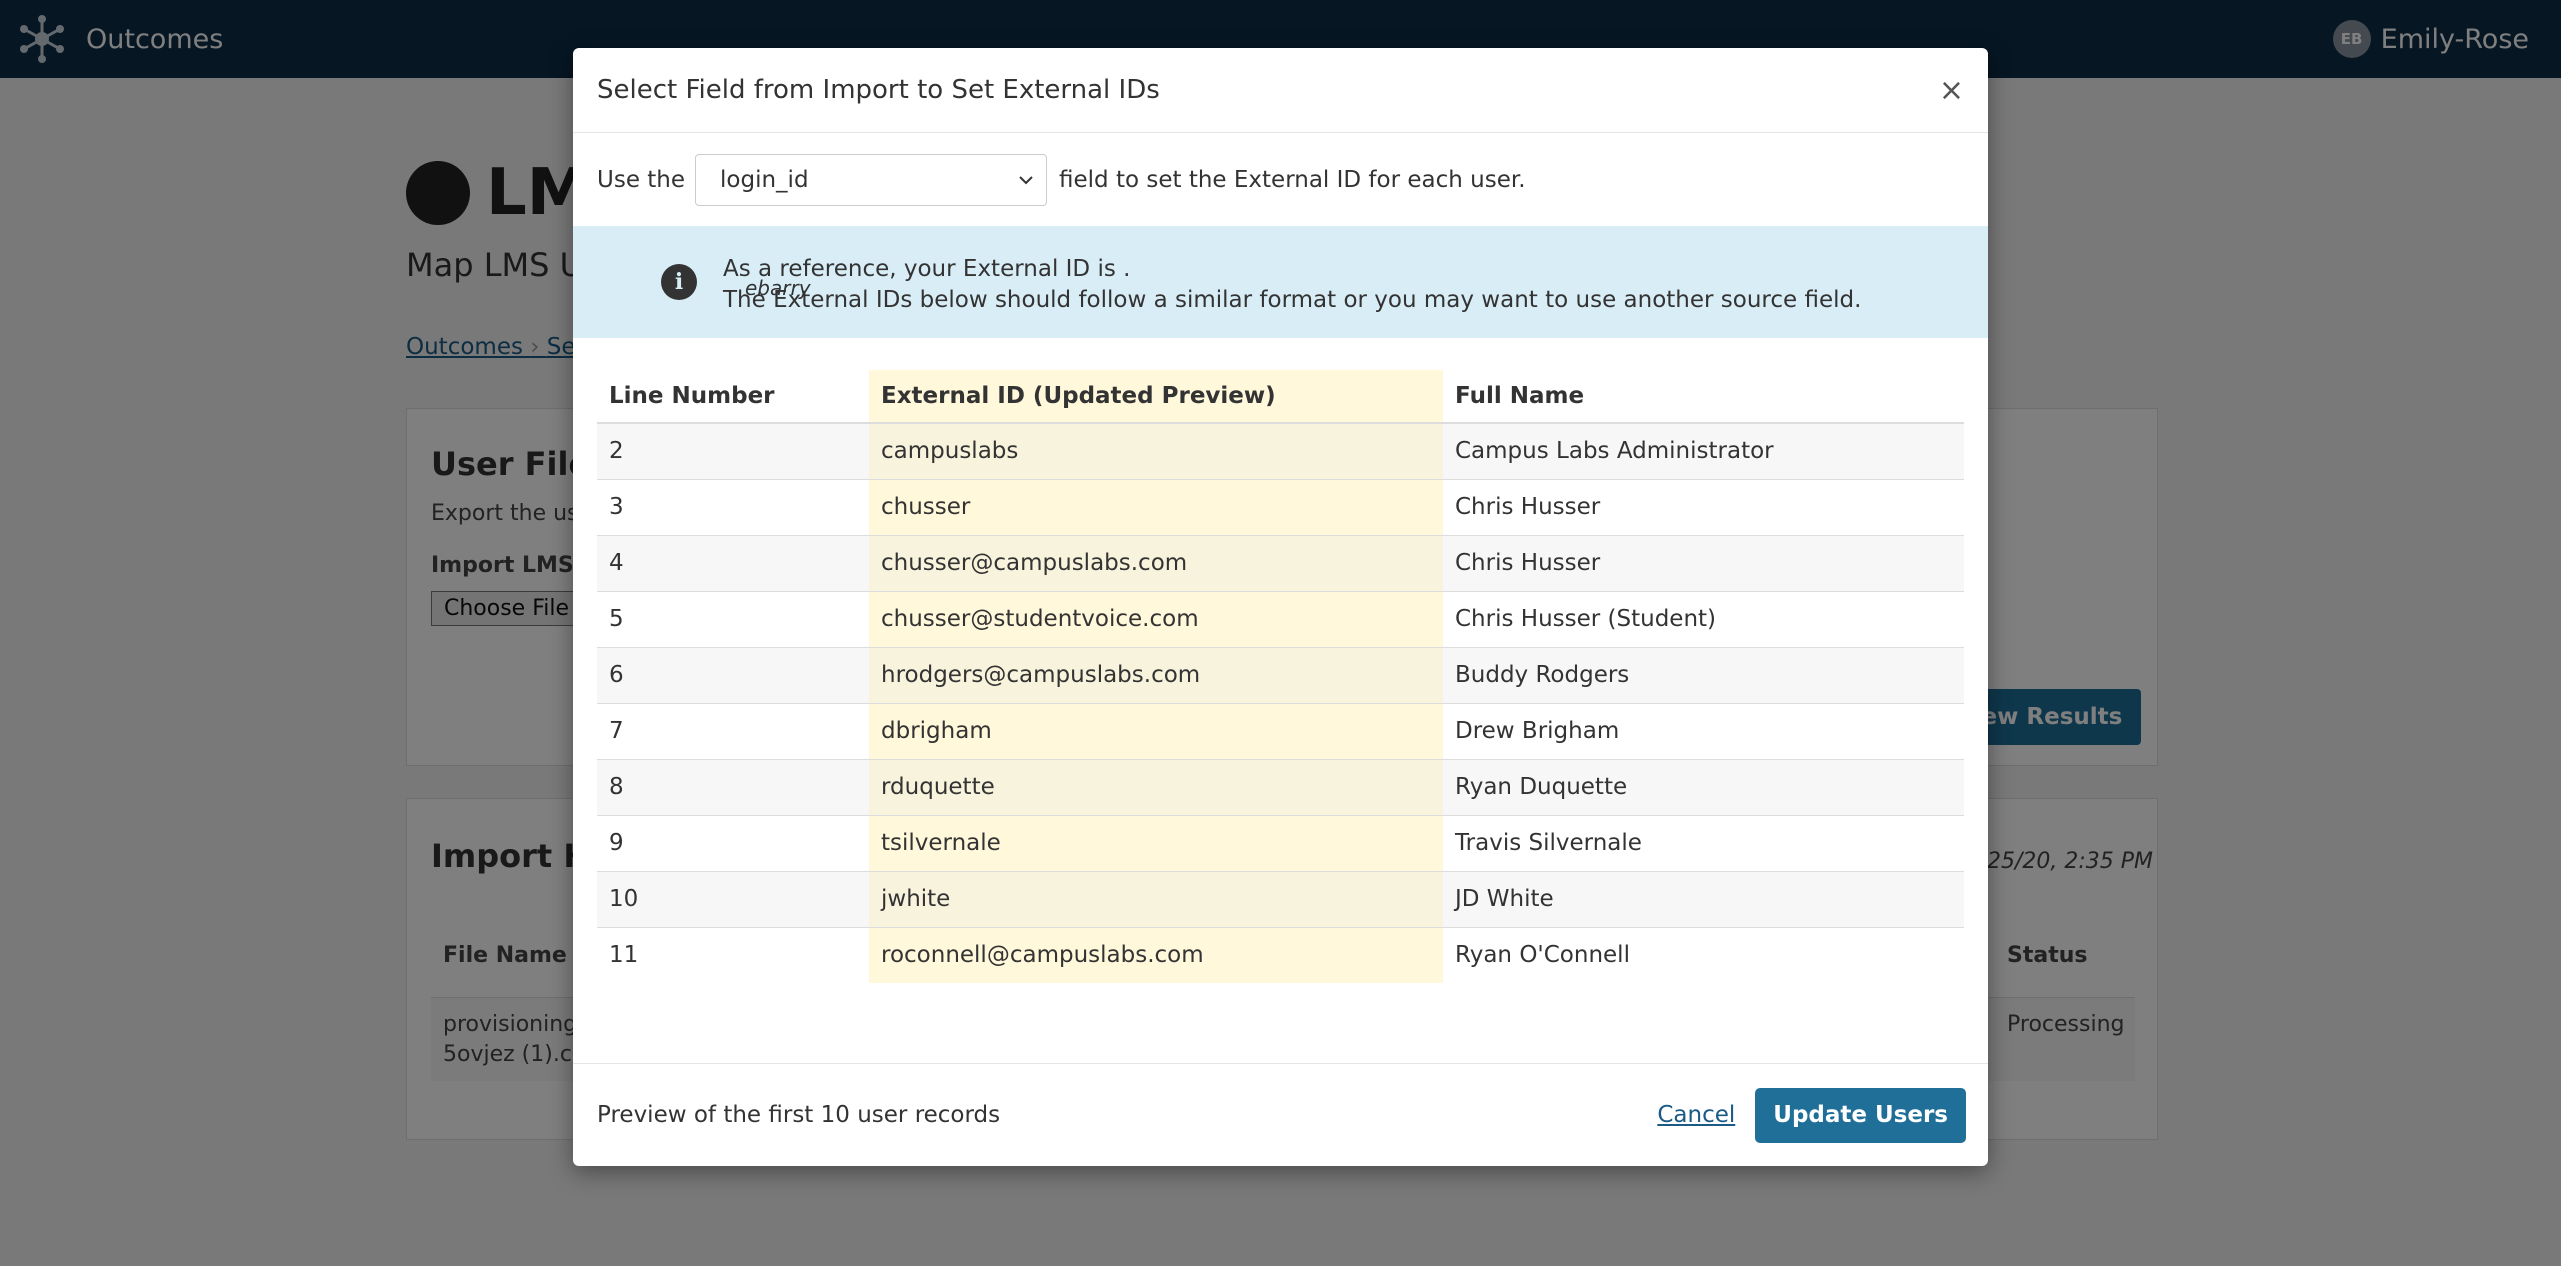 The width and height of the screenshot is (2561, 1266). I want to click on footer-actions: Cancel Update Users, so click(1811, 1115).